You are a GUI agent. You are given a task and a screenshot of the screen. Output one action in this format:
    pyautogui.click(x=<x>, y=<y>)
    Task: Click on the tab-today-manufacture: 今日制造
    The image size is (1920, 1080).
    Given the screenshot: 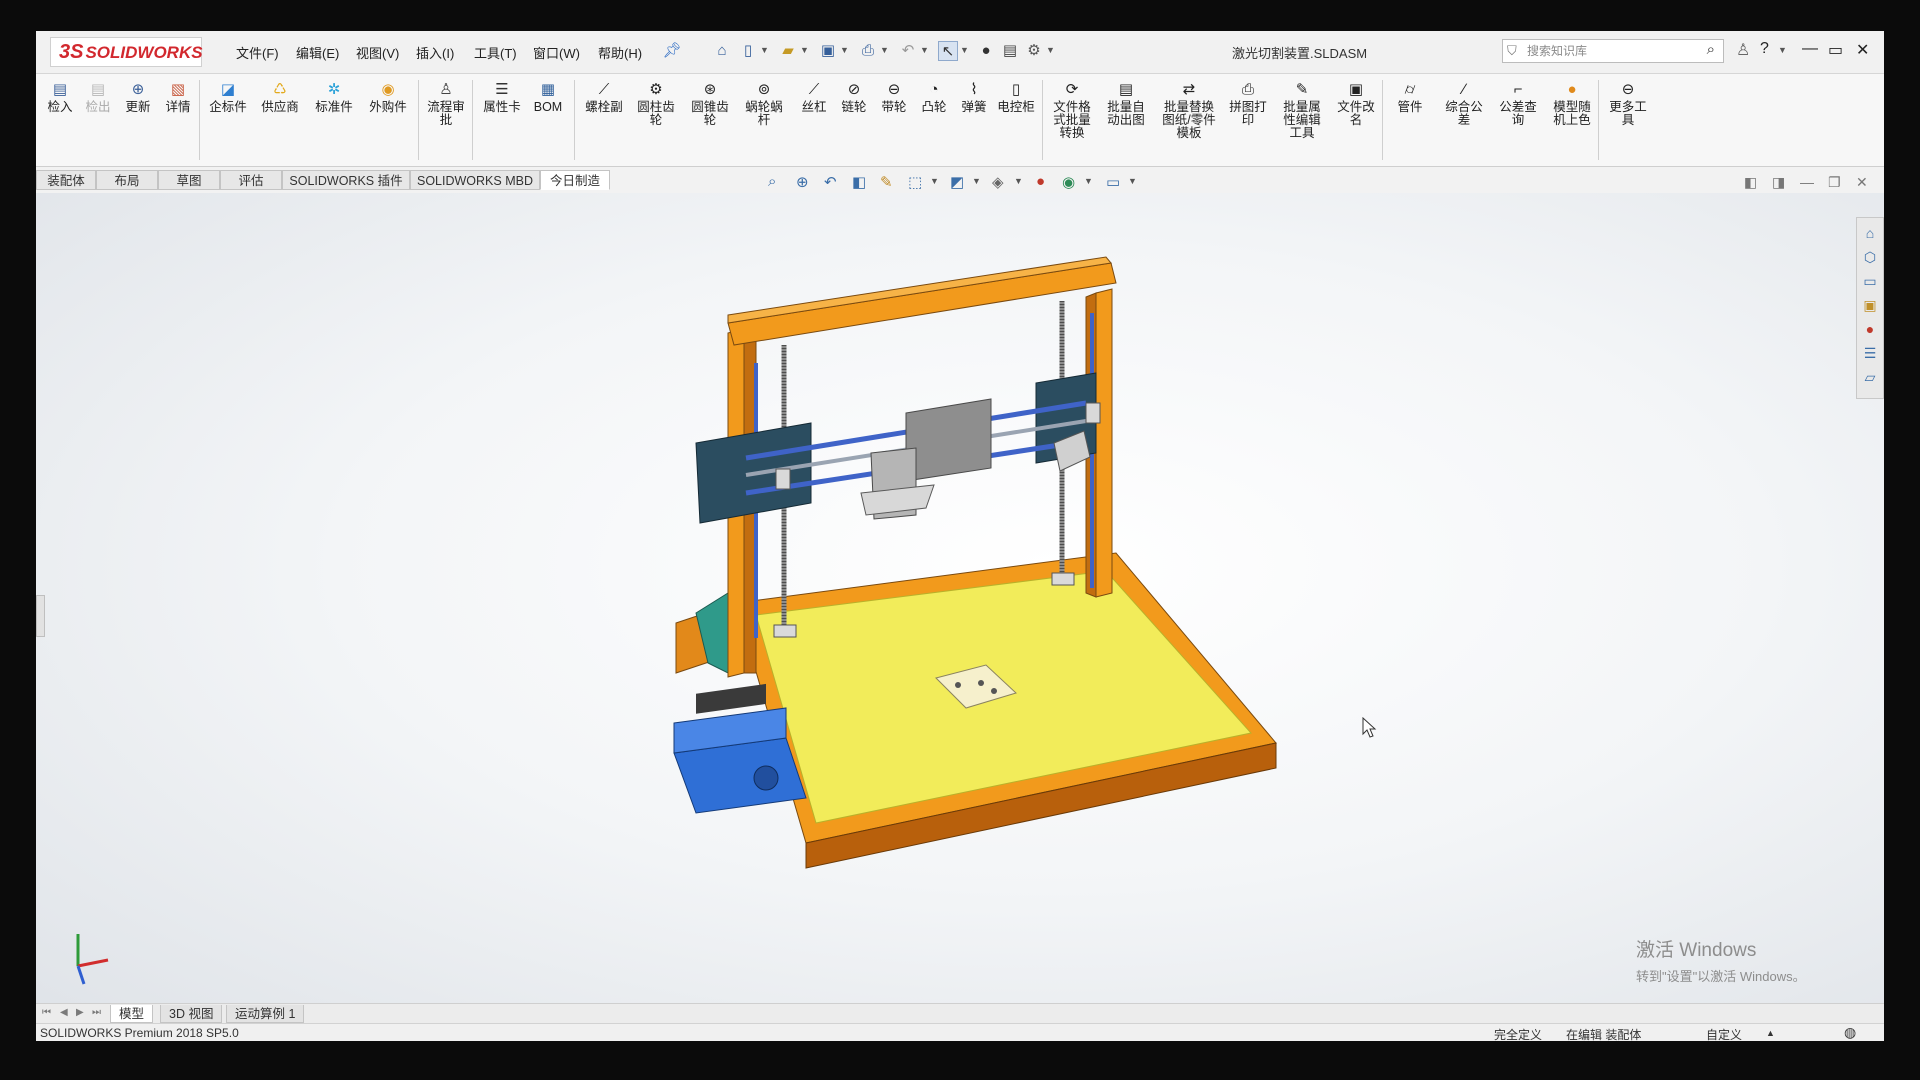 What is the action you would take?
    pyautogui.click(x=575, y=180)
    